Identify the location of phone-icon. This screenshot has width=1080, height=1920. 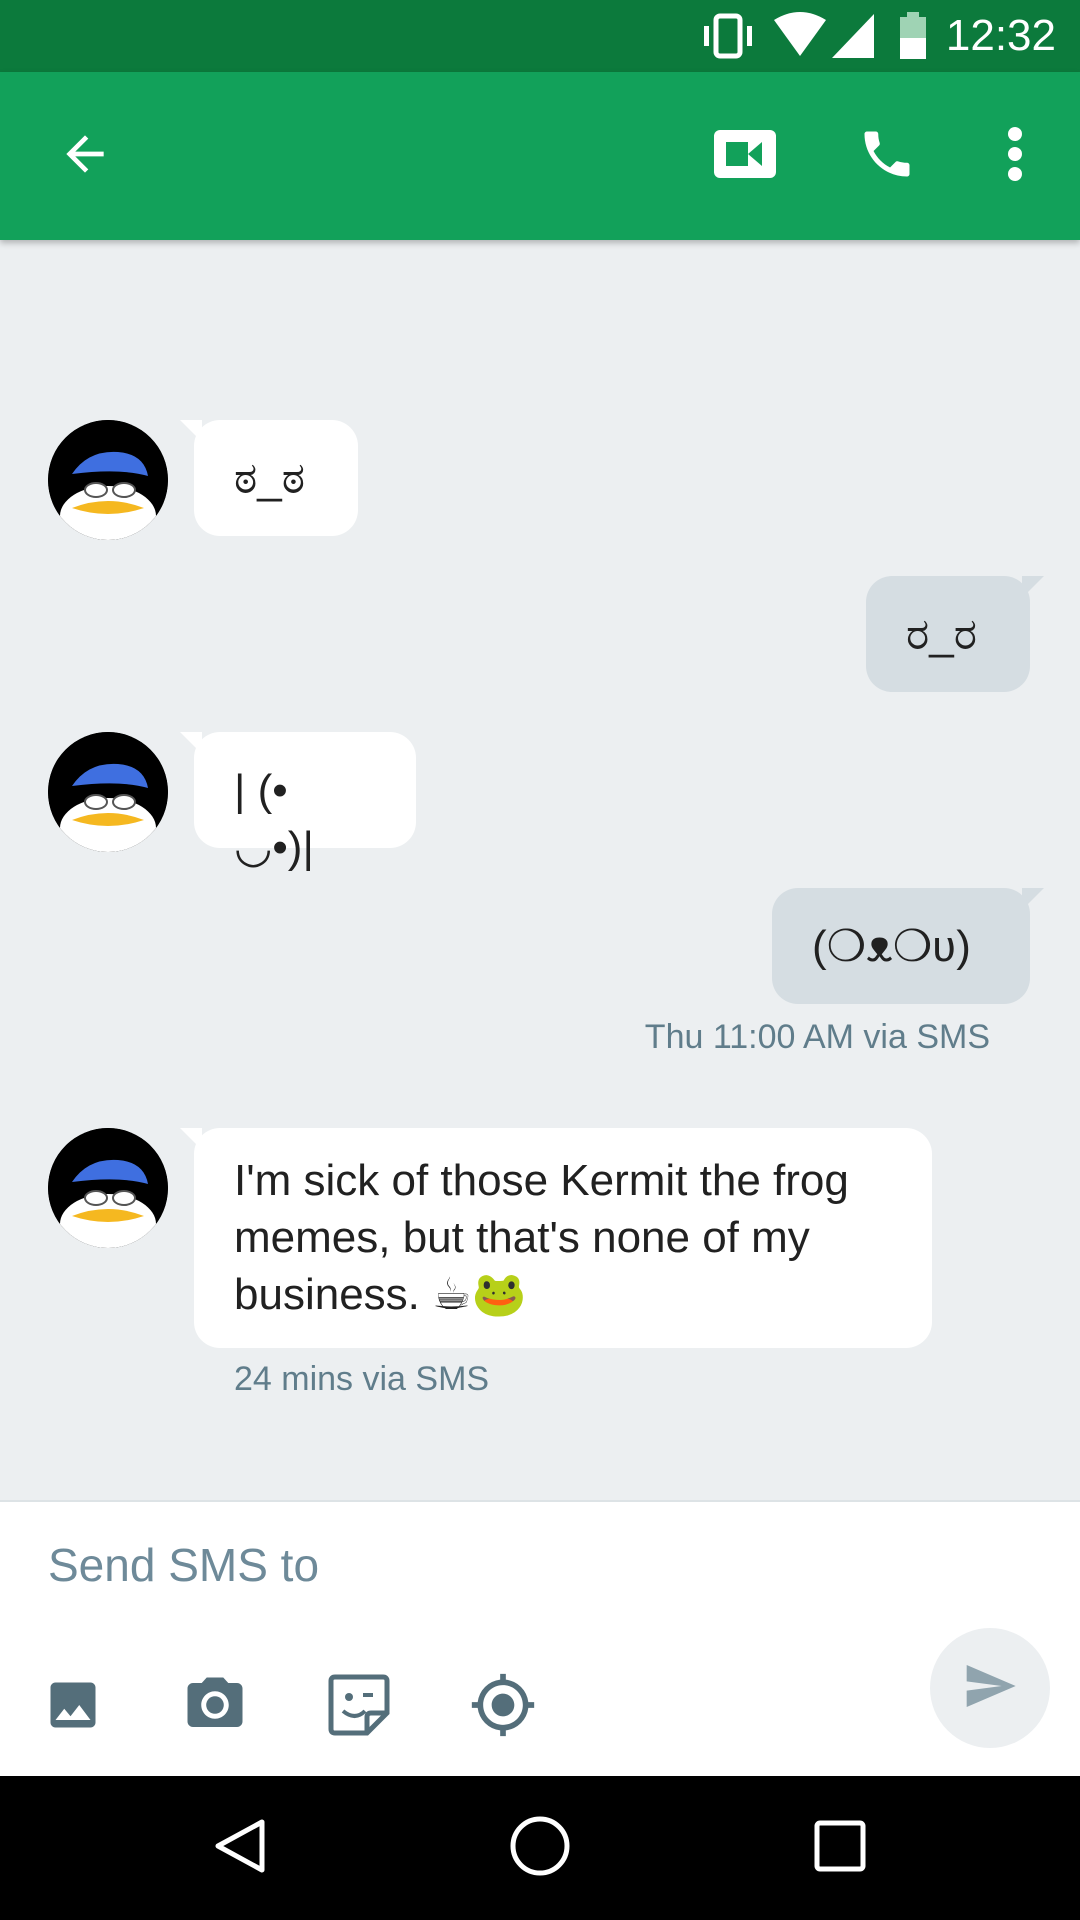
(887, 156).